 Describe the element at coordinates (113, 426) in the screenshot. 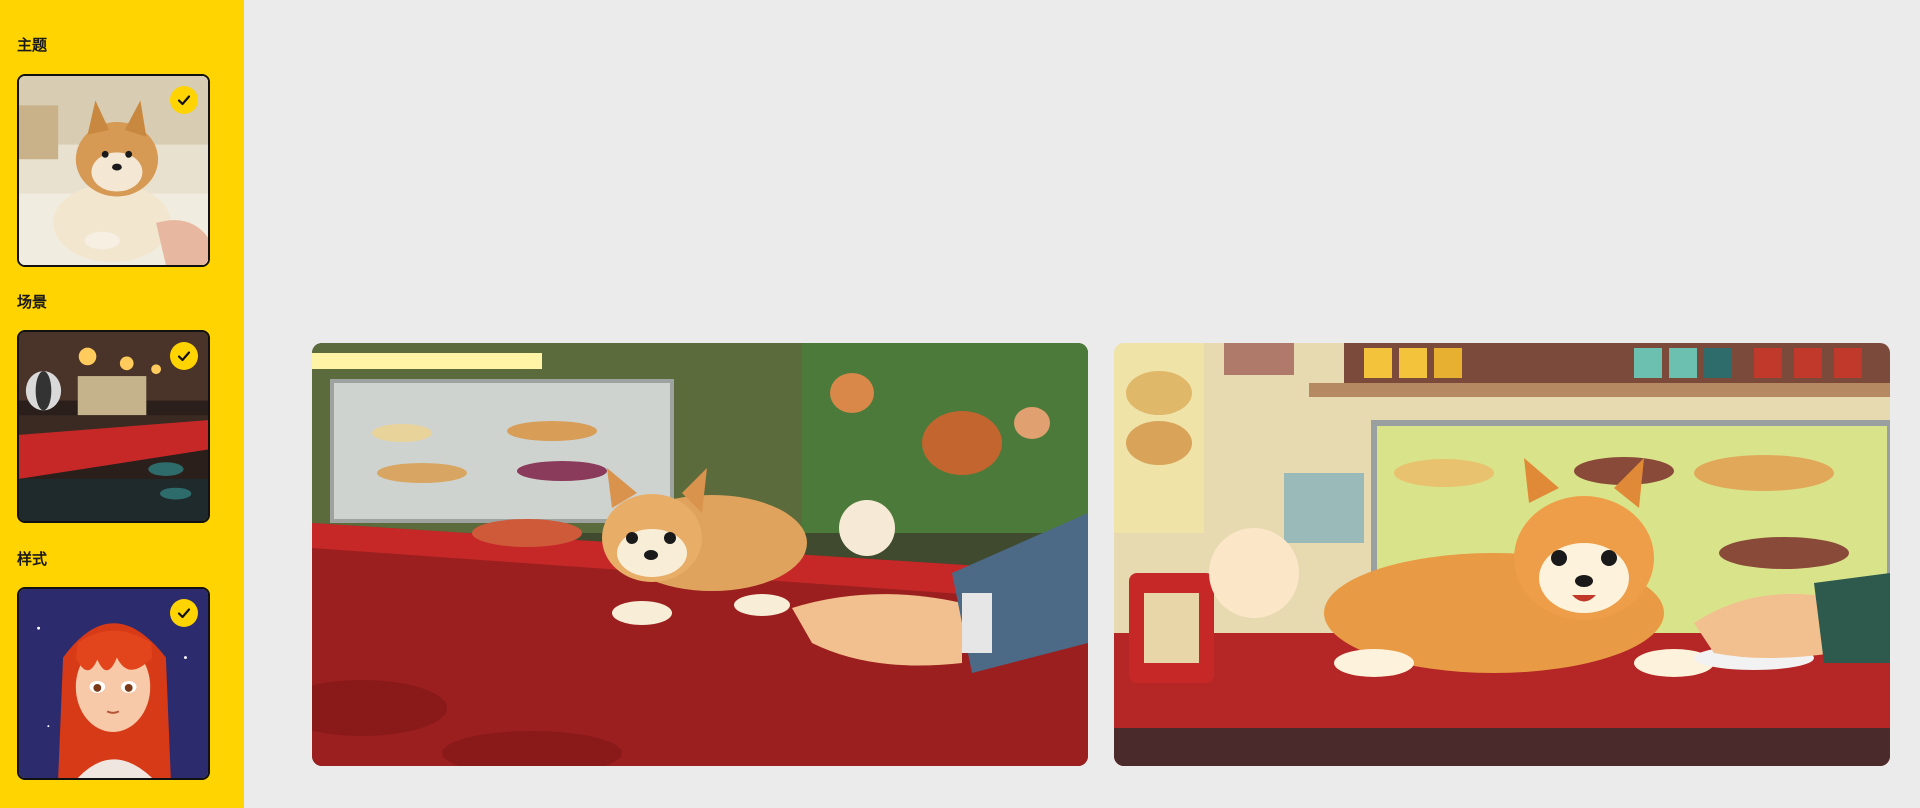

I see `scene-thumbnail` at that location.